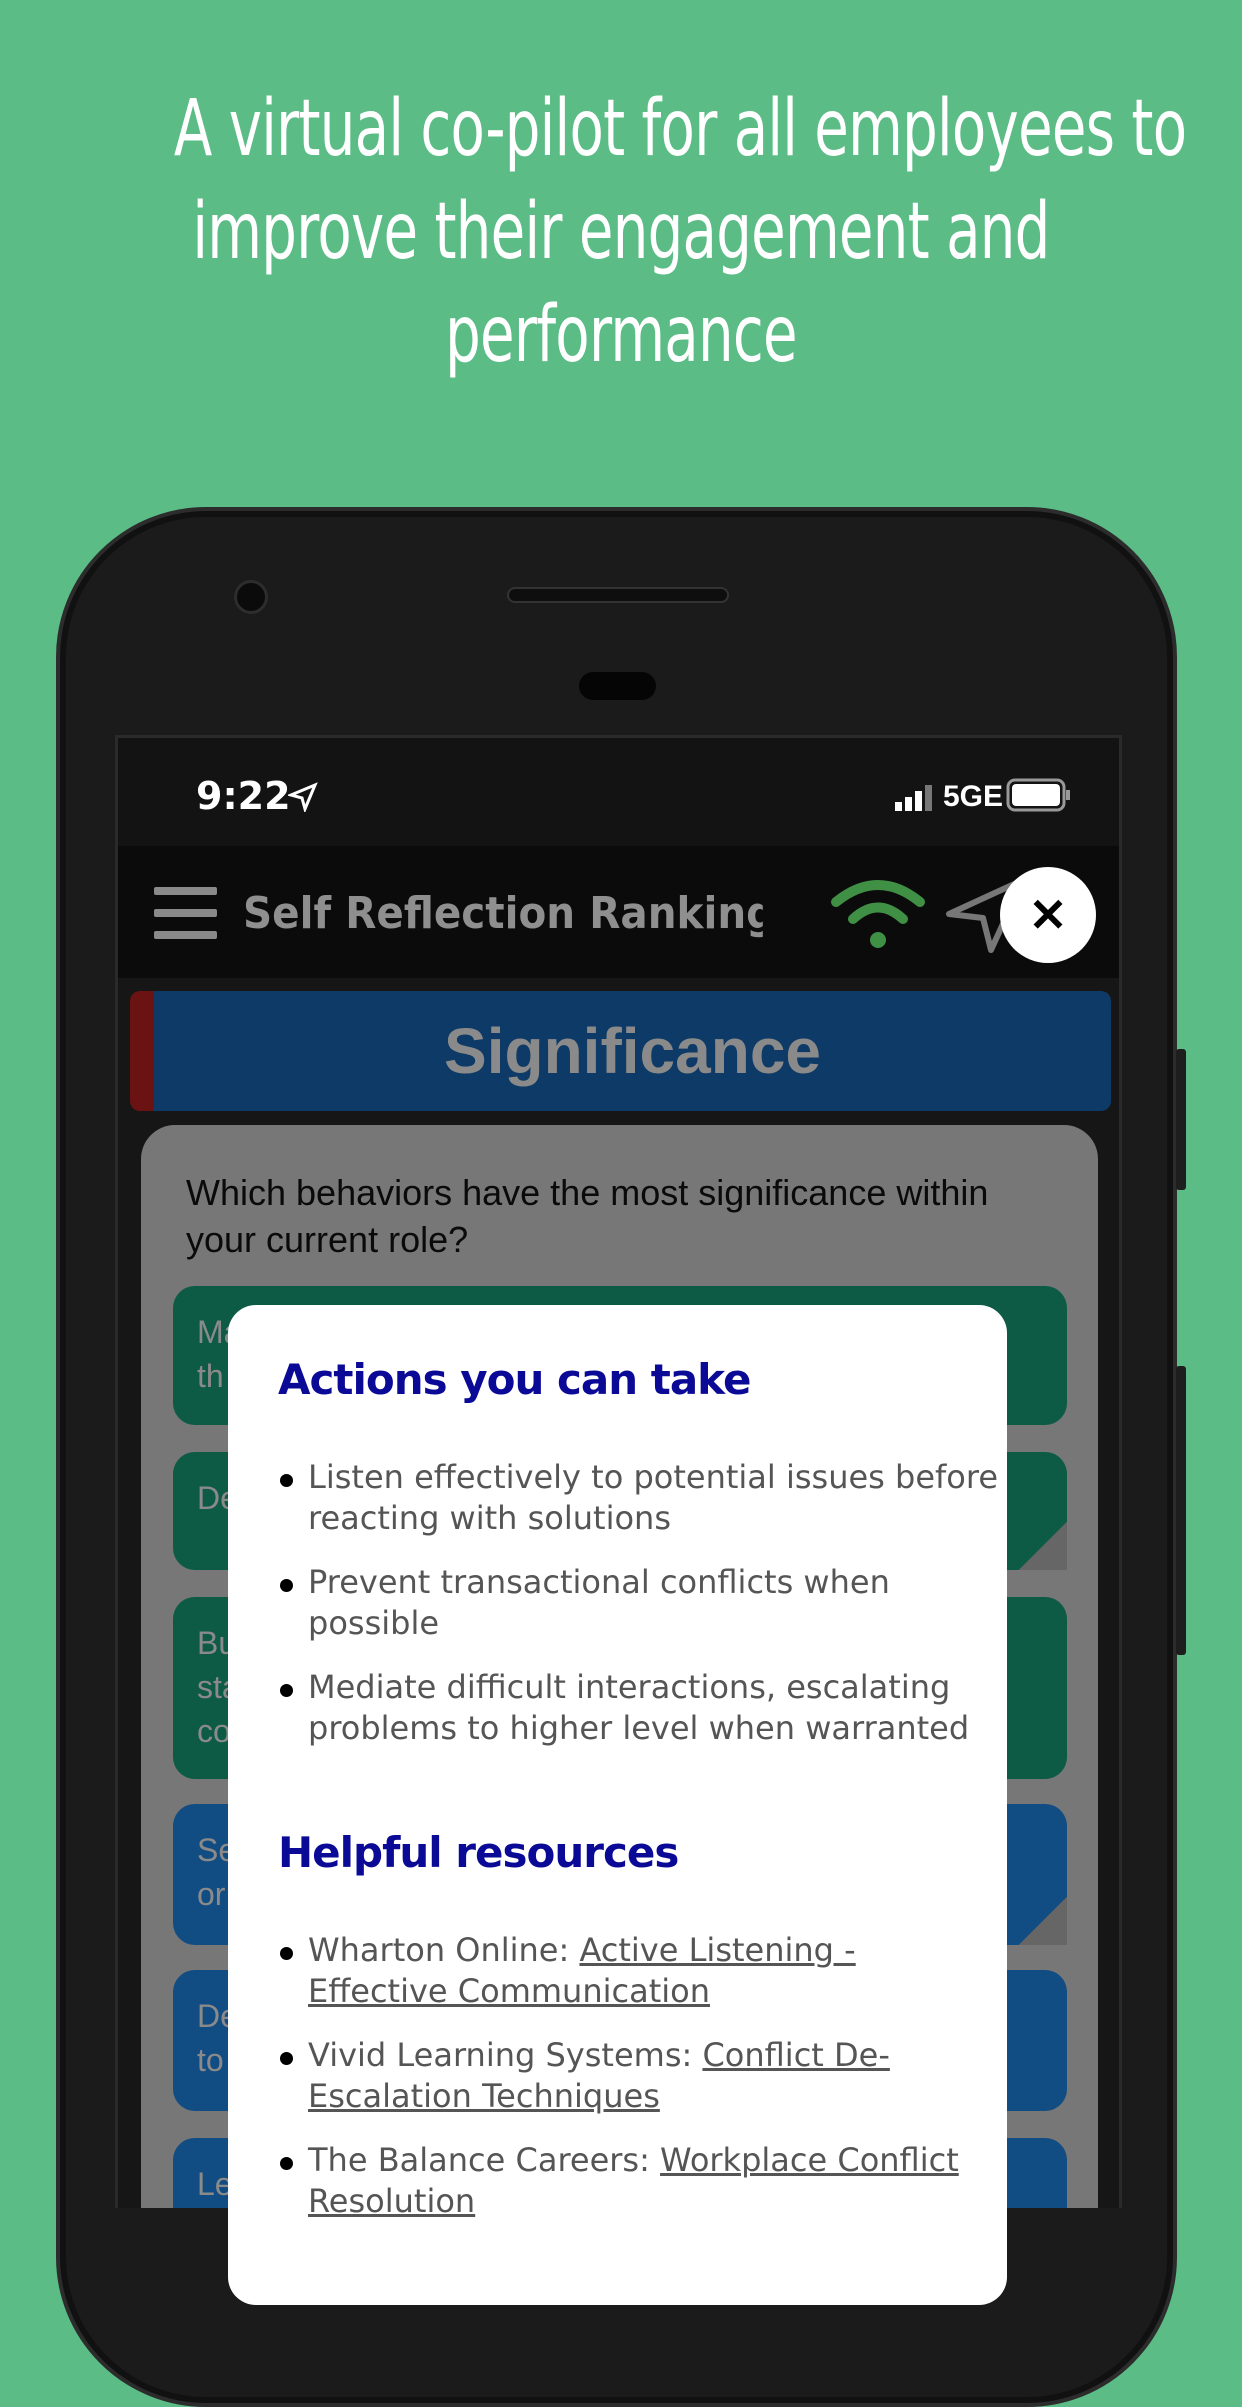 This screenshot has width=1242, height=2407. Describe the element at coordinates (478, 1852) in the screenshot. I see `resources-heading: Helpful resources` at that location.